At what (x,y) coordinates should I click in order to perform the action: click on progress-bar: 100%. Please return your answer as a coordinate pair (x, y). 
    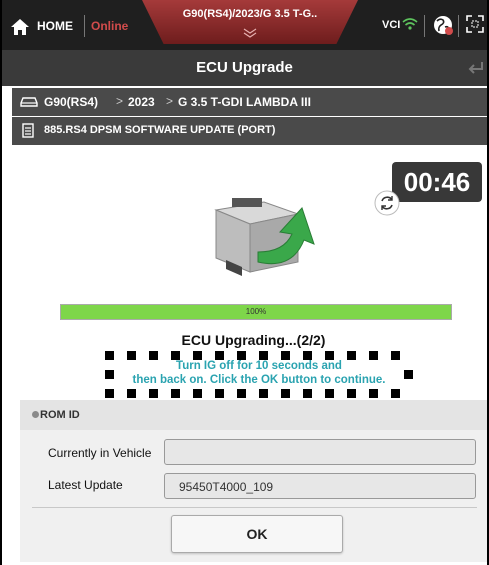
    Looking at the image, I should click on (256, 312).